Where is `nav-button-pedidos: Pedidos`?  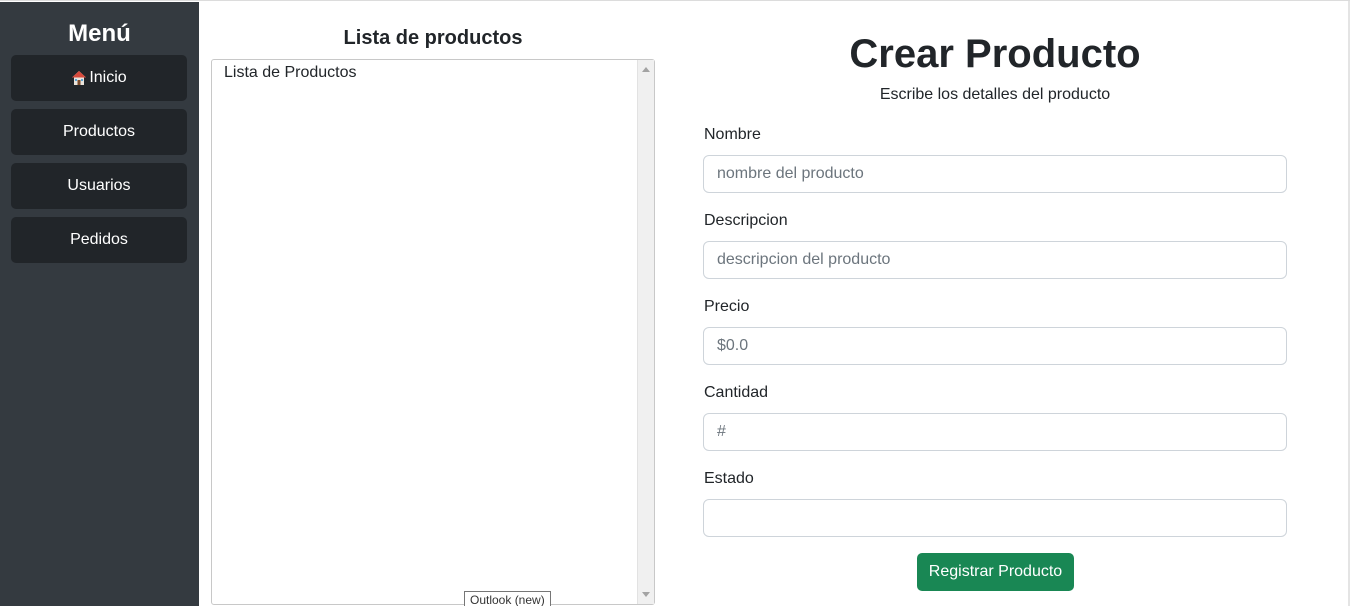 nav-button-pedidos: Pedidos is located at coordinates (99, 240).